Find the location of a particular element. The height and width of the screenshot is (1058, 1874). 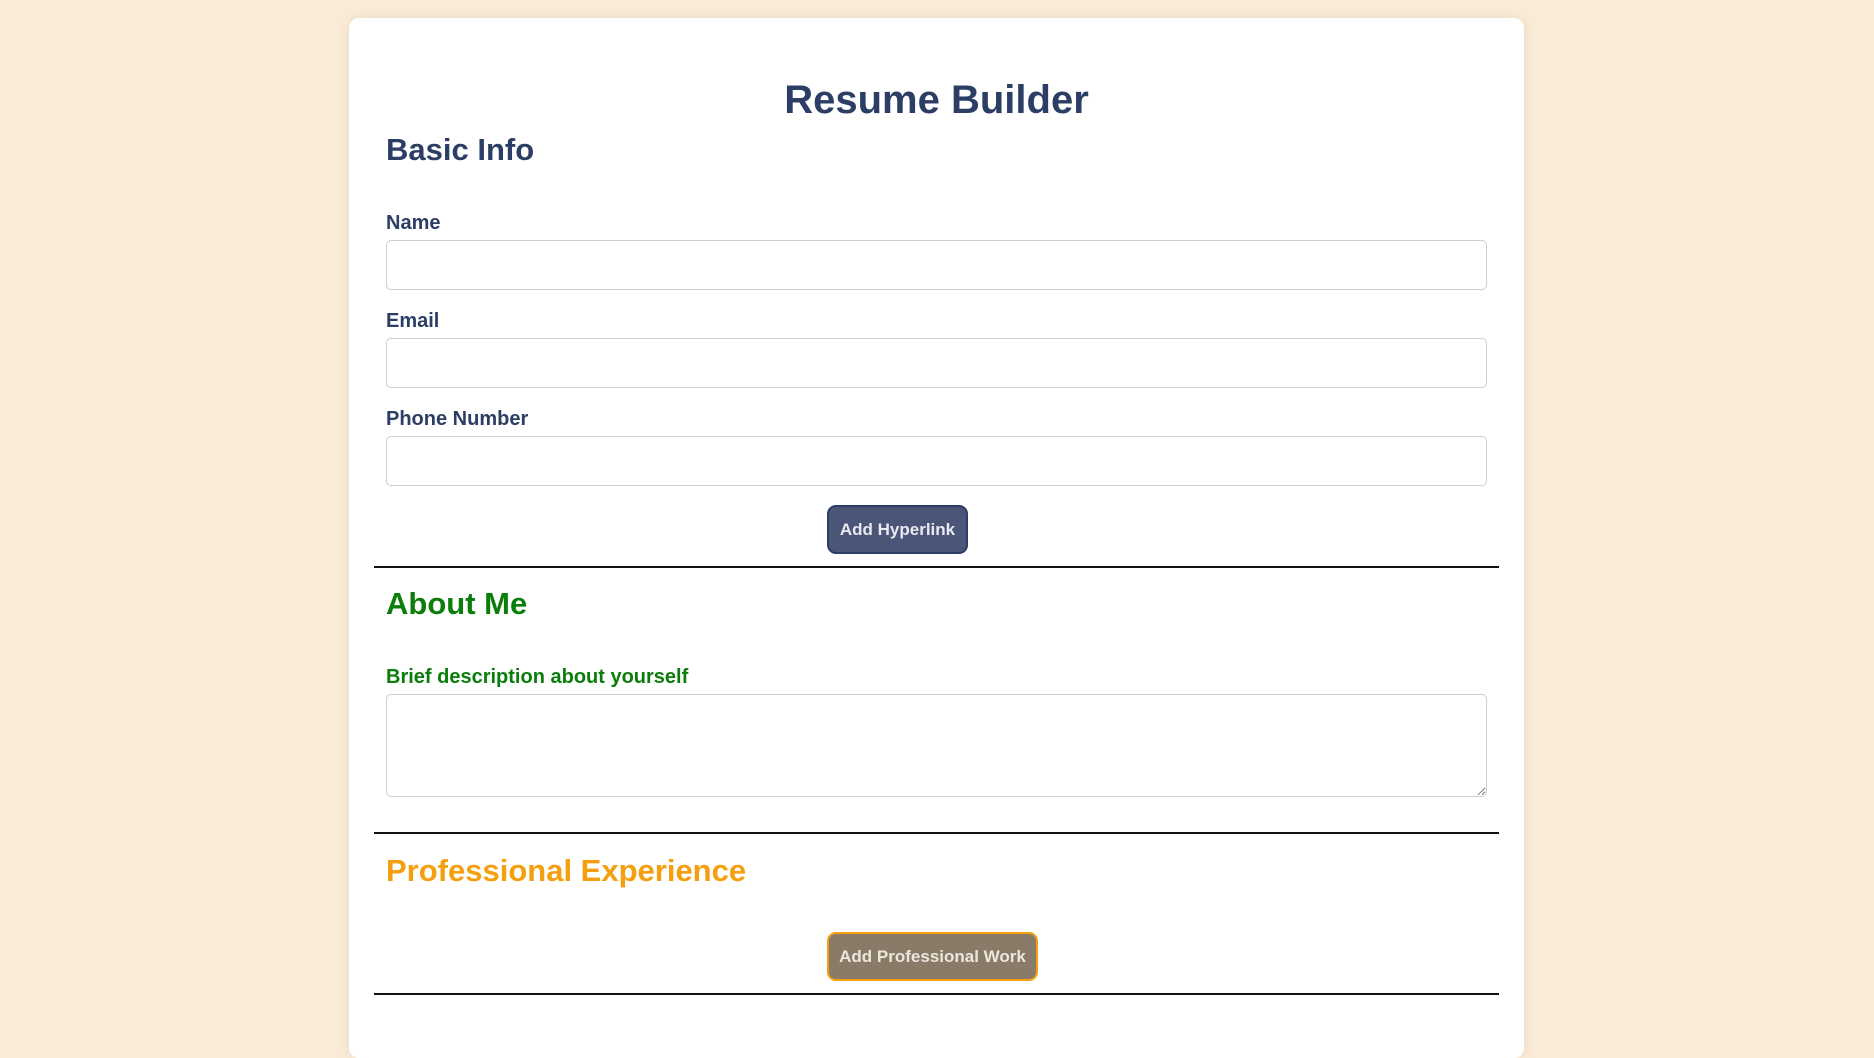

professional-experience-heading: Professional Experience is located at coordinates (566, 870).